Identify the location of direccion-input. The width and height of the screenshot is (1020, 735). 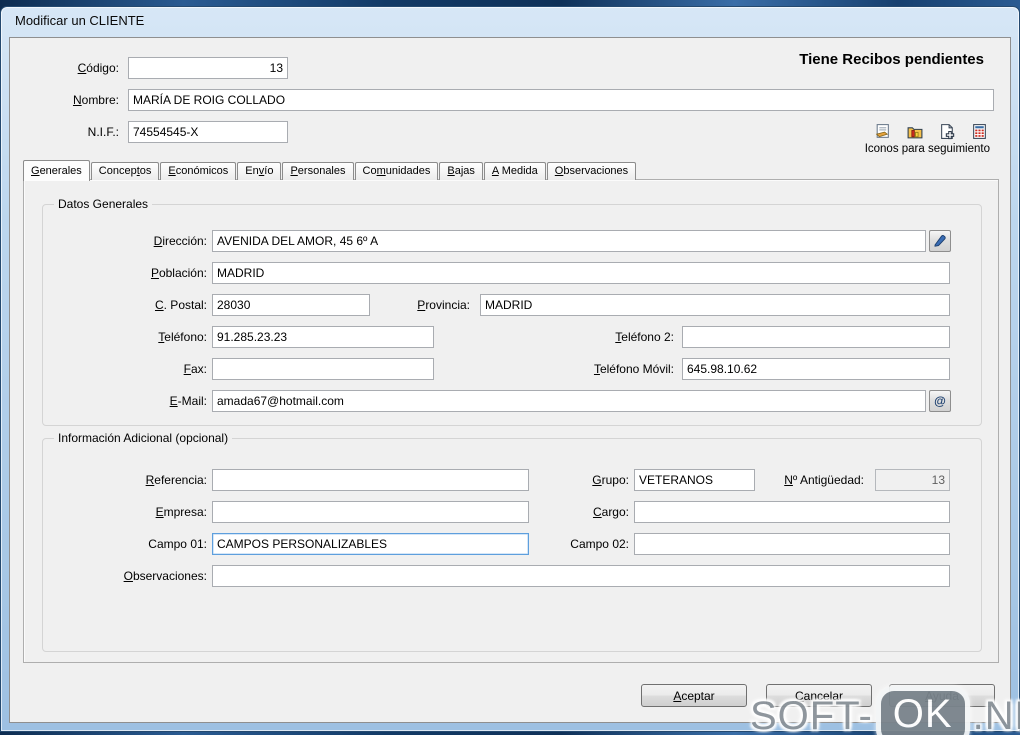
(569, 241).